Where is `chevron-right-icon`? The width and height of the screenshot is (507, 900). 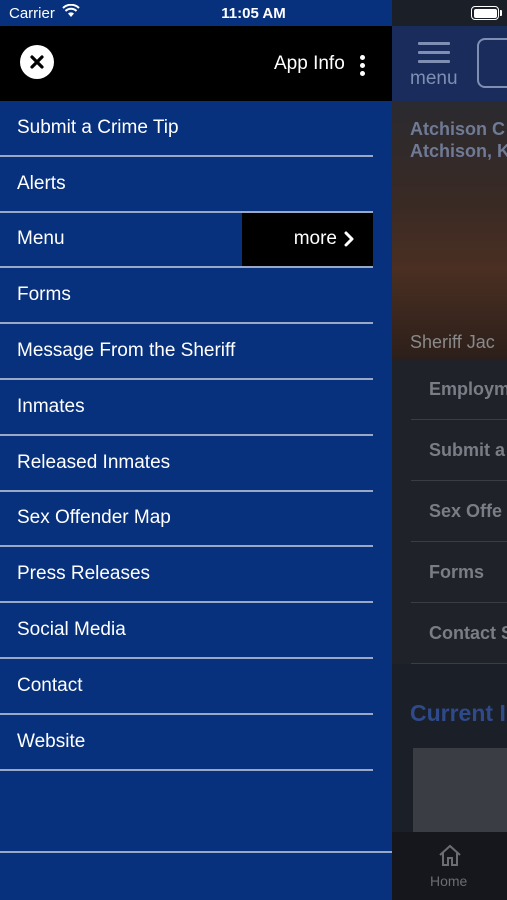 chevron-right-icon is located at coordinates (349, 239).